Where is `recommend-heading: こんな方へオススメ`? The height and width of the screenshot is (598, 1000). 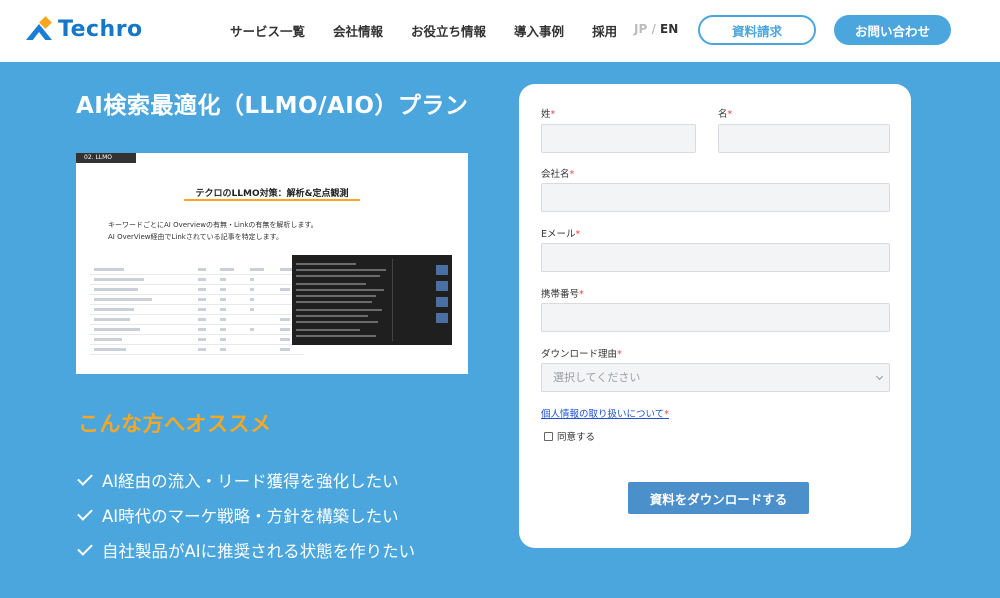 recommend-heading: こんな方へオススメ is located at coordinates (175, 424).